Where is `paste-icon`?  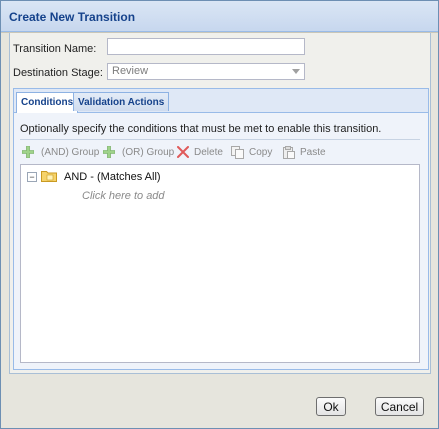 paste-icon is located at coordinates (288, 152).